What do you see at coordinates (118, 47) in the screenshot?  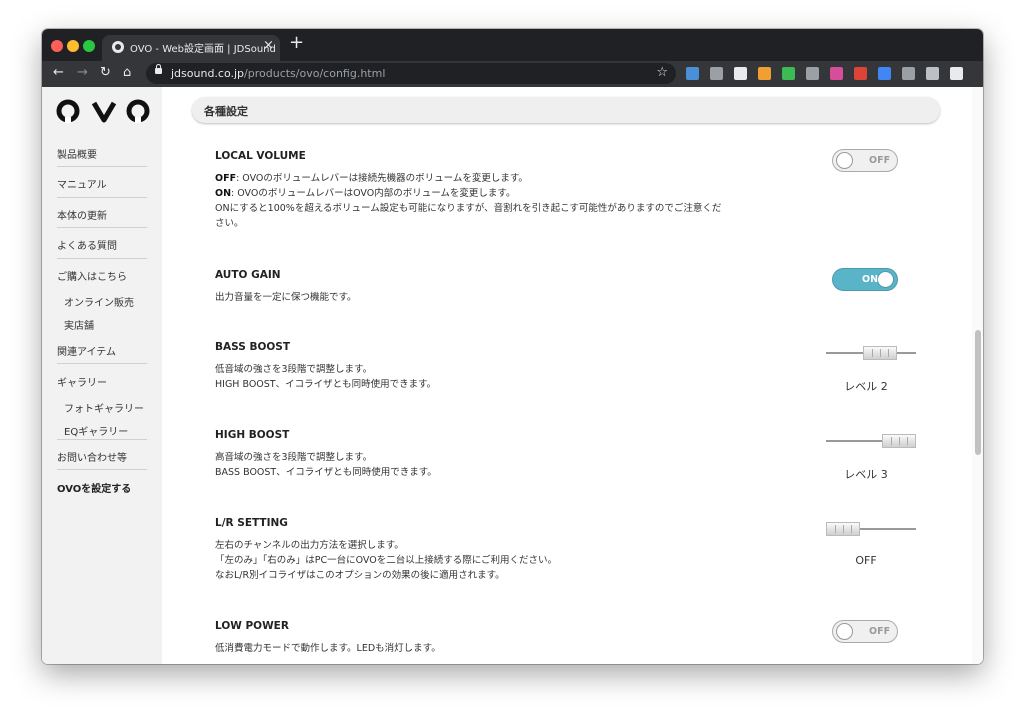 I see `favicon-icon` at bounding box center [118, 47].